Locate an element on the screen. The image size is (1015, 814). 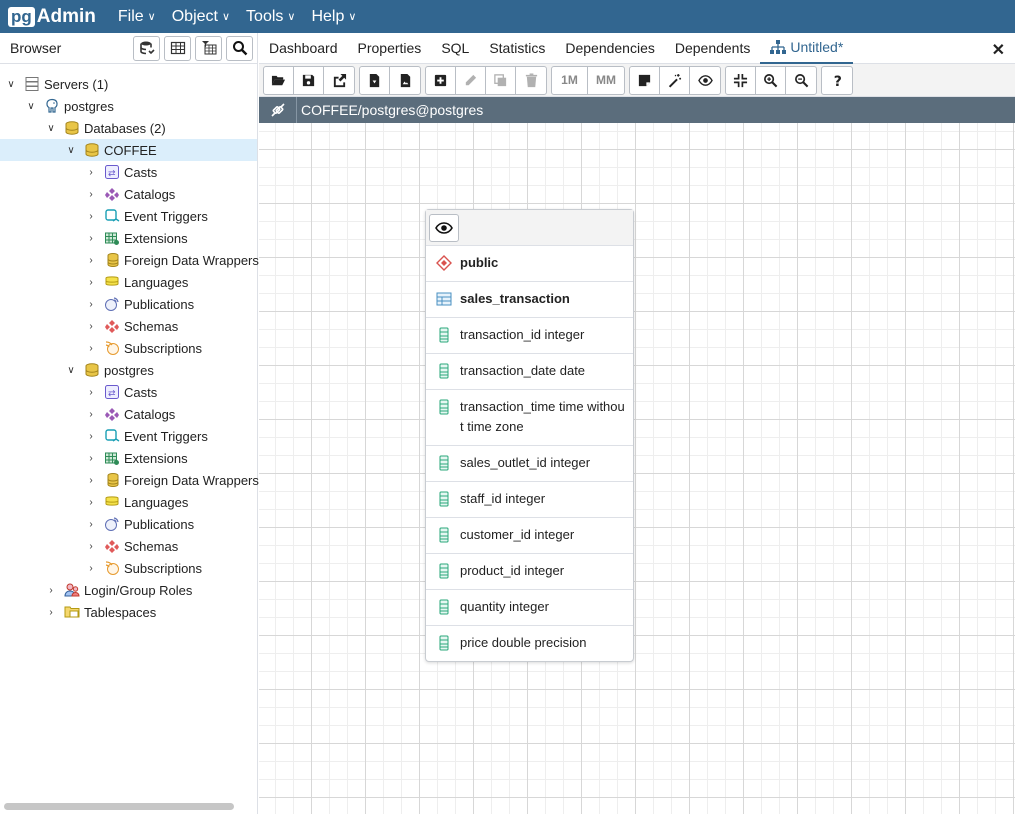
zoom-to-fit-button is located at coordinates (741, 80).